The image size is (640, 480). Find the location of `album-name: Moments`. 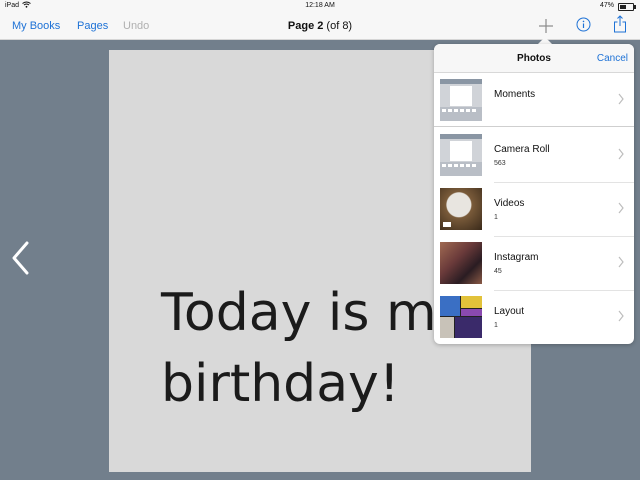

album-name: Moments is located at coordinates (515, 94).